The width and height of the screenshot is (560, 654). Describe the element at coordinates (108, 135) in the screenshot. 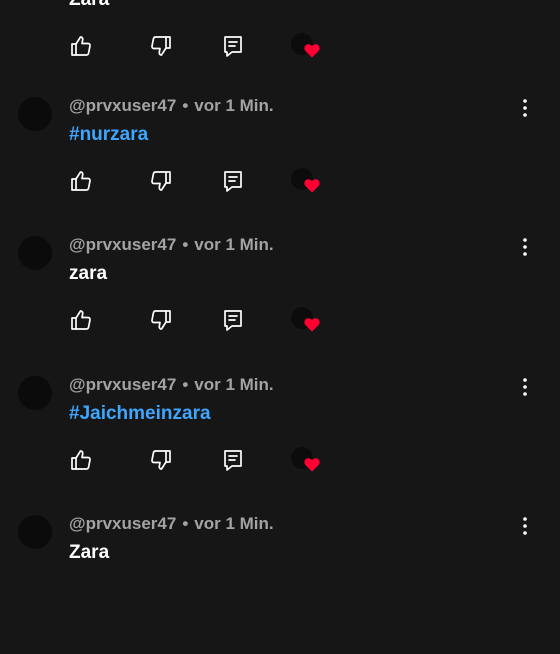

I see `comment-text: #nurzara` at that location.